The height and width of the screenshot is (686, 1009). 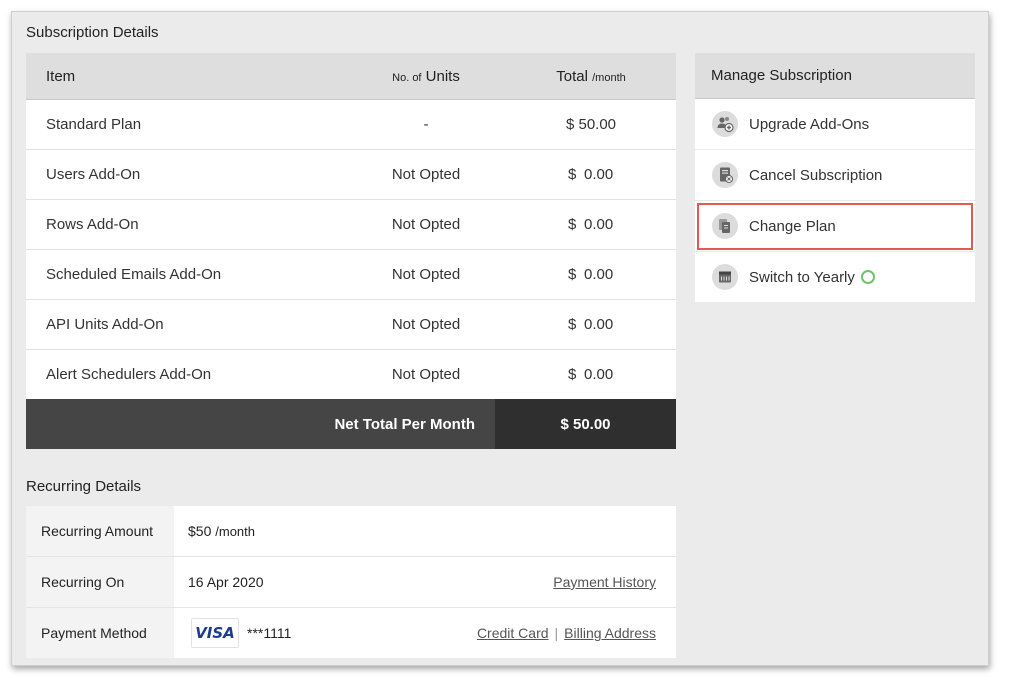 I want to click on row-item: Users Add-On, so click(x=93, y=174).